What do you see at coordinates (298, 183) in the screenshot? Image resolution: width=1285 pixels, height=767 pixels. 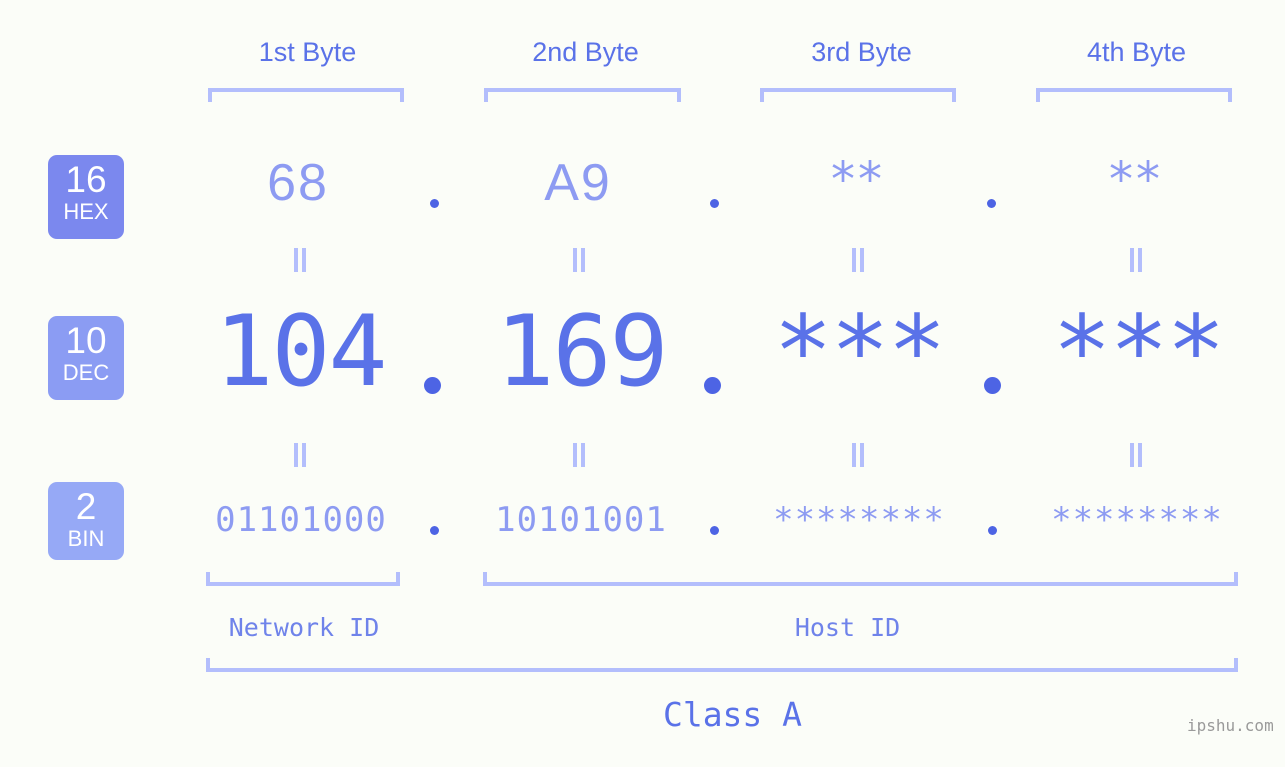 I see `hex-byte-1-value: 68` at bounding box center [298, 183].